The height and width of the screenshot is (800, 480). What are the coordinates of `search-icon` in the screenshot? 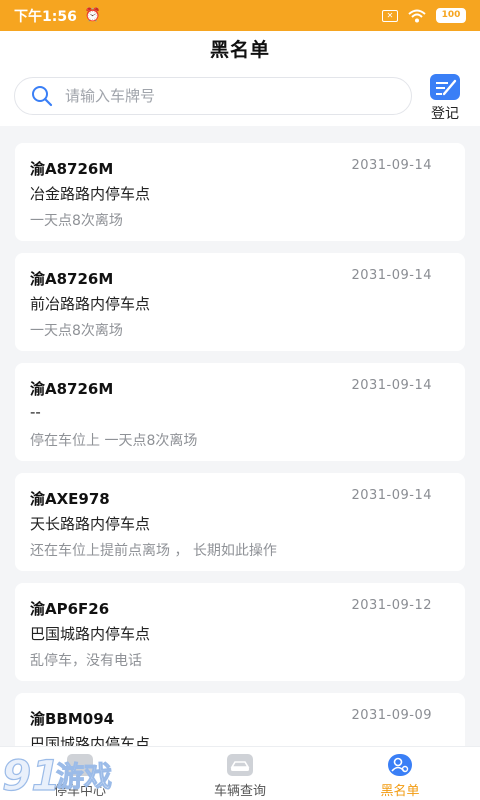 It's located at (42, 96).